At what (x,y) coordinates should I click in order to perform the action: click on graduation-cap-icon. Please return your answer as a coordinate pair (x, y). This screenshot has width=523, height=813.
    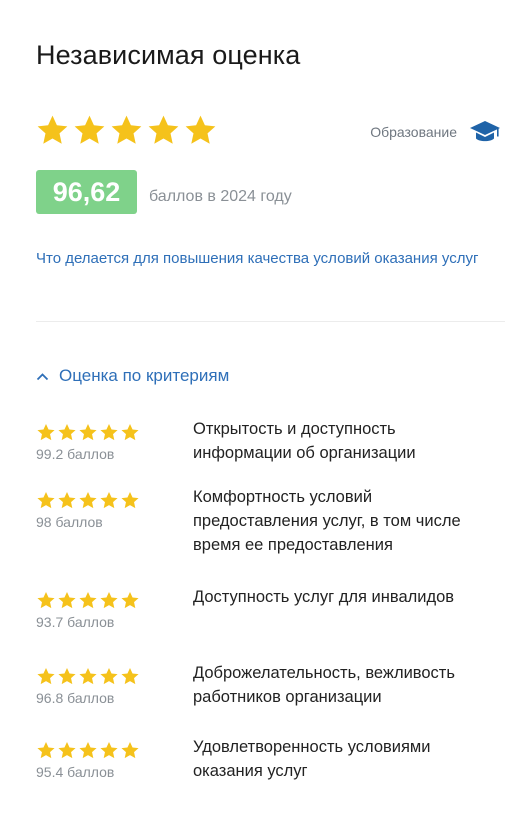
    Looking at the image, I should click on (485, 131).